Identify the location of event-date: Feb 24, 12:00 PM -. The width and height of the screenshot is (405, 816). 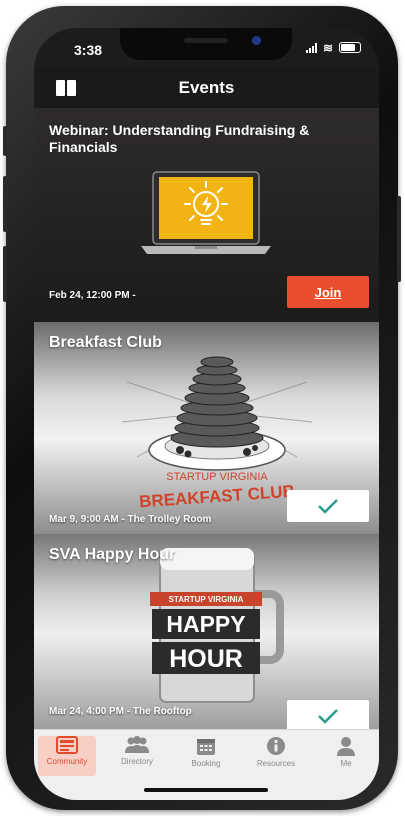
(92, 295).